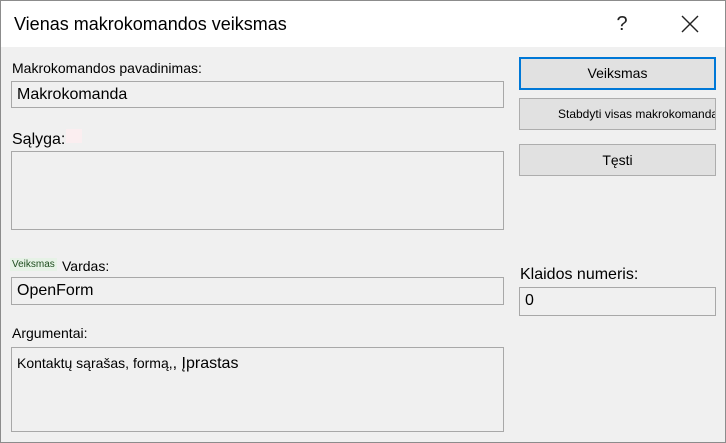 The image size is (726, 443). Describe the element at coordinates (579, 274) in the screenshot. I see `error-number-label: Klaidos numeris:` at that location.